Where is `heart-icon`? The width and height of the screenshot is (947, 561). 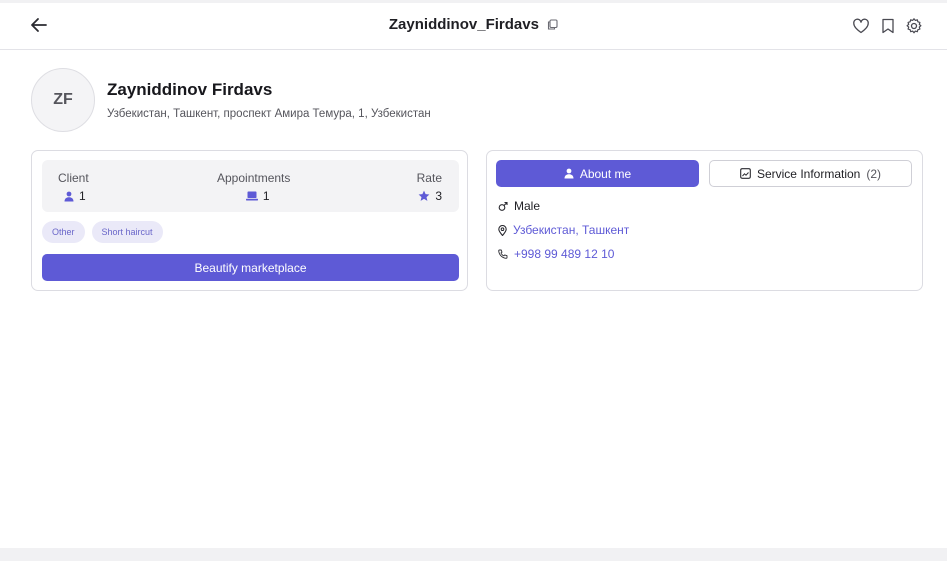 heart-icon is located at coordinates (861, 26).